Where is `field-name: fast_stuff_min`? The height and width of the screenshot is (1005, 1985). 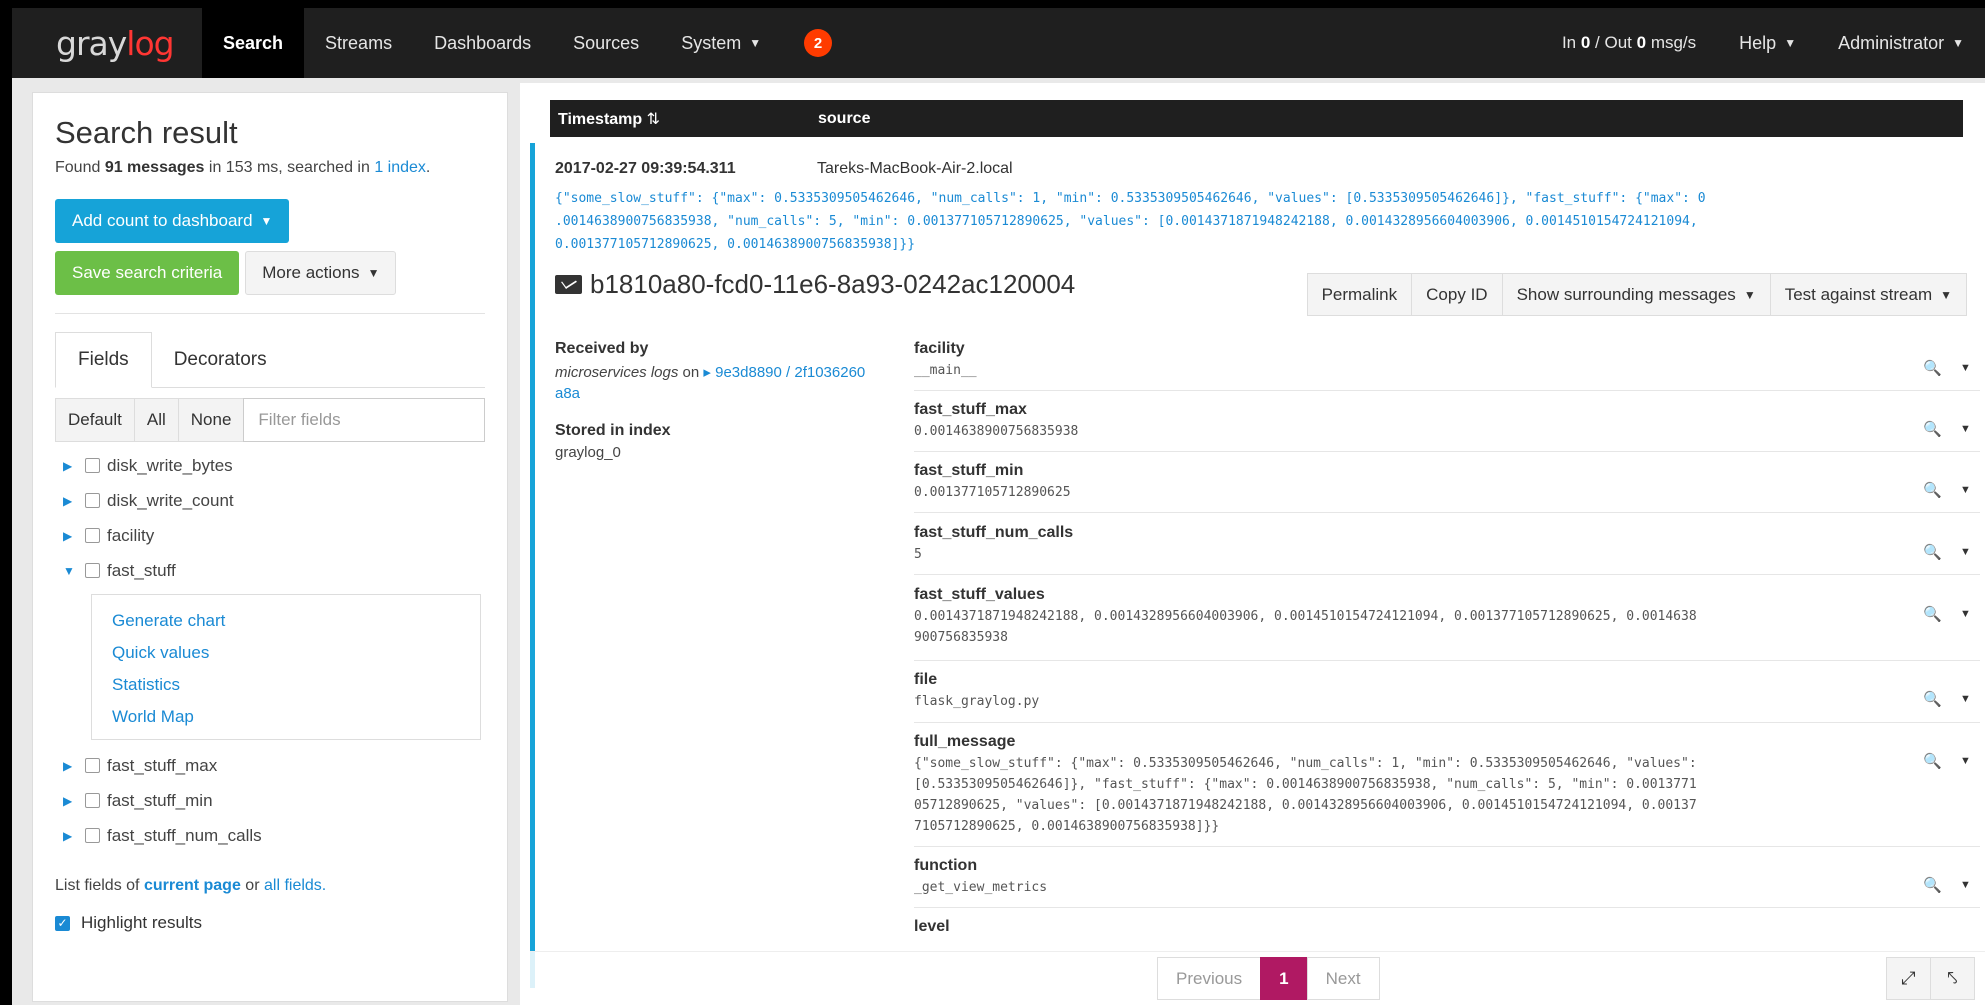 field-name: fast_stuff_min is located at coordinates (969, 470).